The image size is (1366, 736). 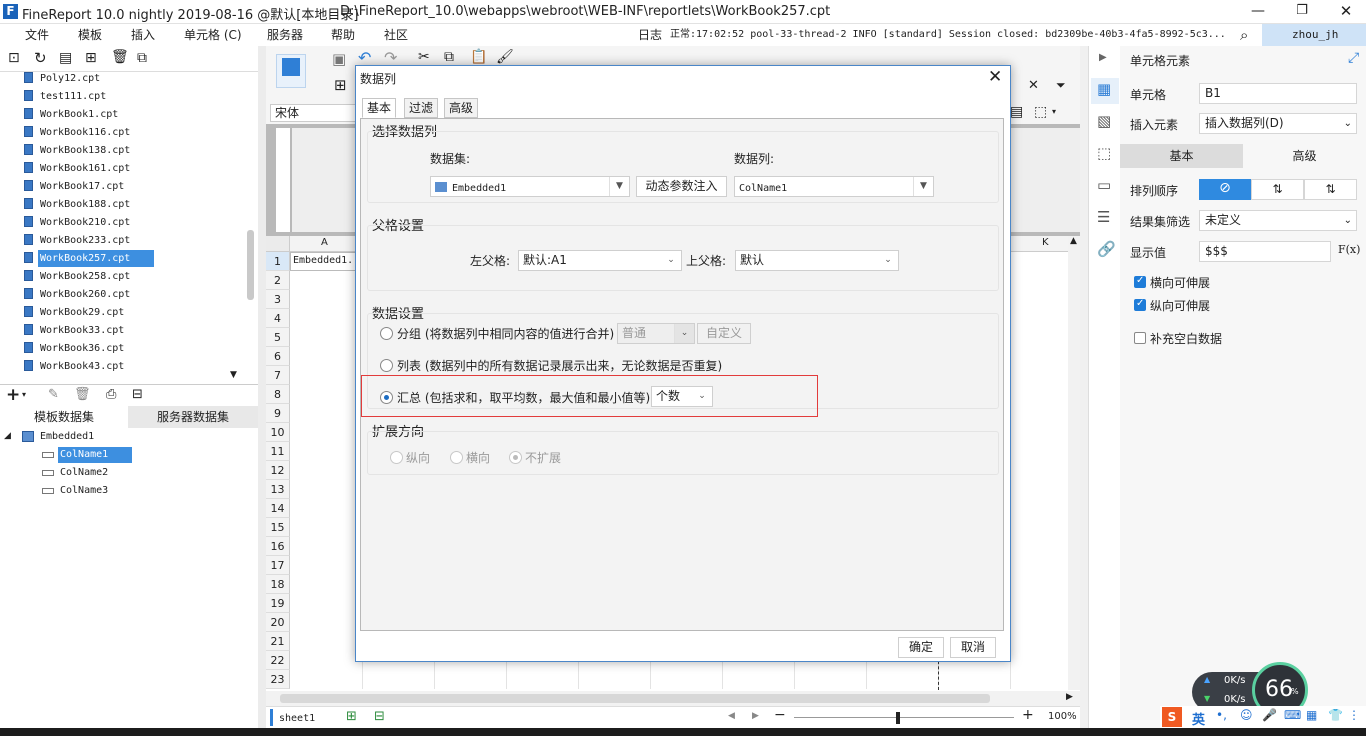 What do you see at coordinates (85, 240) in the screenshot?
I see `file-item: WorkBook233.cpt` at bounding box center [85, 240].